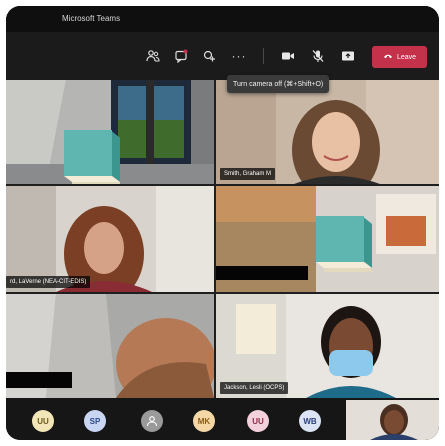 The height and width of the screenshot is (446, 445). Describe the element at coordinates (278, 84) in the screenshot. I see `camera-tooltip: Turn camera off (⌘+Shift+O)` at that location.